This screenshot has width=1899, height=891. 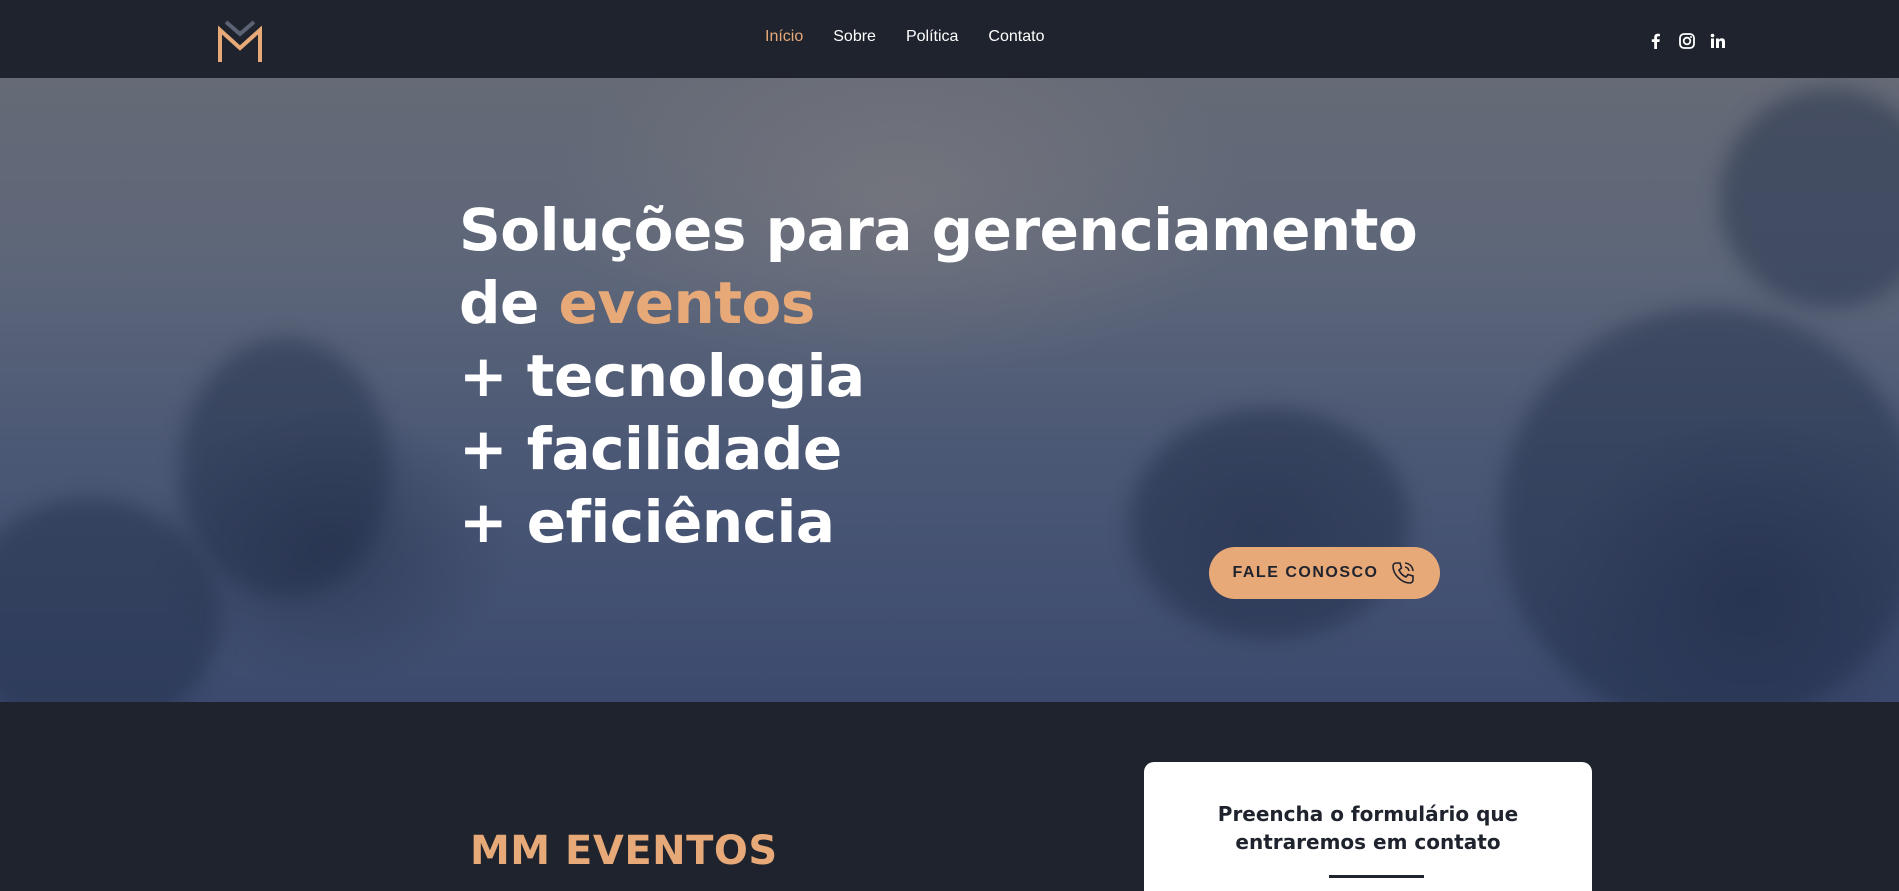 I want to click on hero-line-2-prefix: de, so click(x=509, y=303).